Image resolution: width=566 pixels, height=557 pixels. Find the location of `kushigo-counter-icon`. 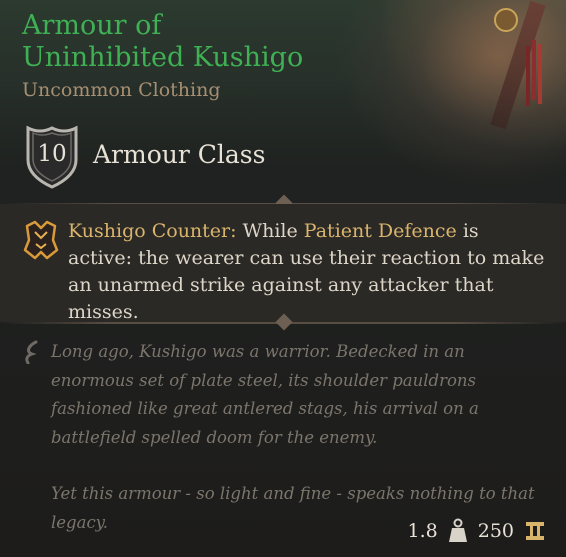

kushigo-counter-icon is located at coordinates (41, 240).